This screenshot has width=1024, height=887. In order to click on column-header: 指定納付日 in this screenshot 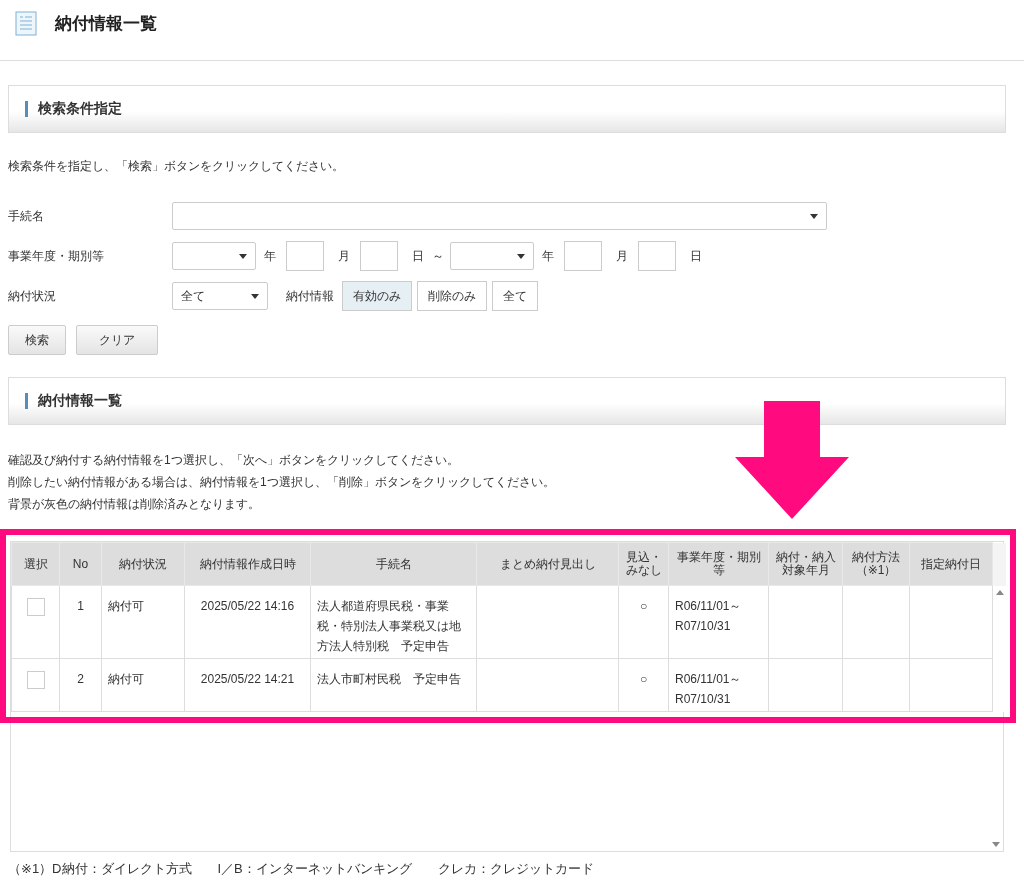, I will do `click(951, 564)`.